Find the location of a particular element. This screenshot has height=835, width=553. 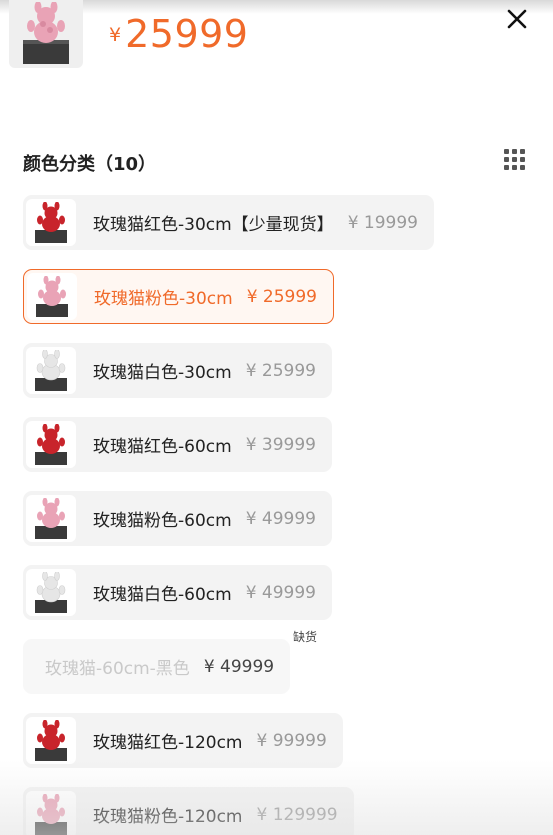

option-name: 玫瑰猫-60cm-黑色 is located at coordinates (117, 669).